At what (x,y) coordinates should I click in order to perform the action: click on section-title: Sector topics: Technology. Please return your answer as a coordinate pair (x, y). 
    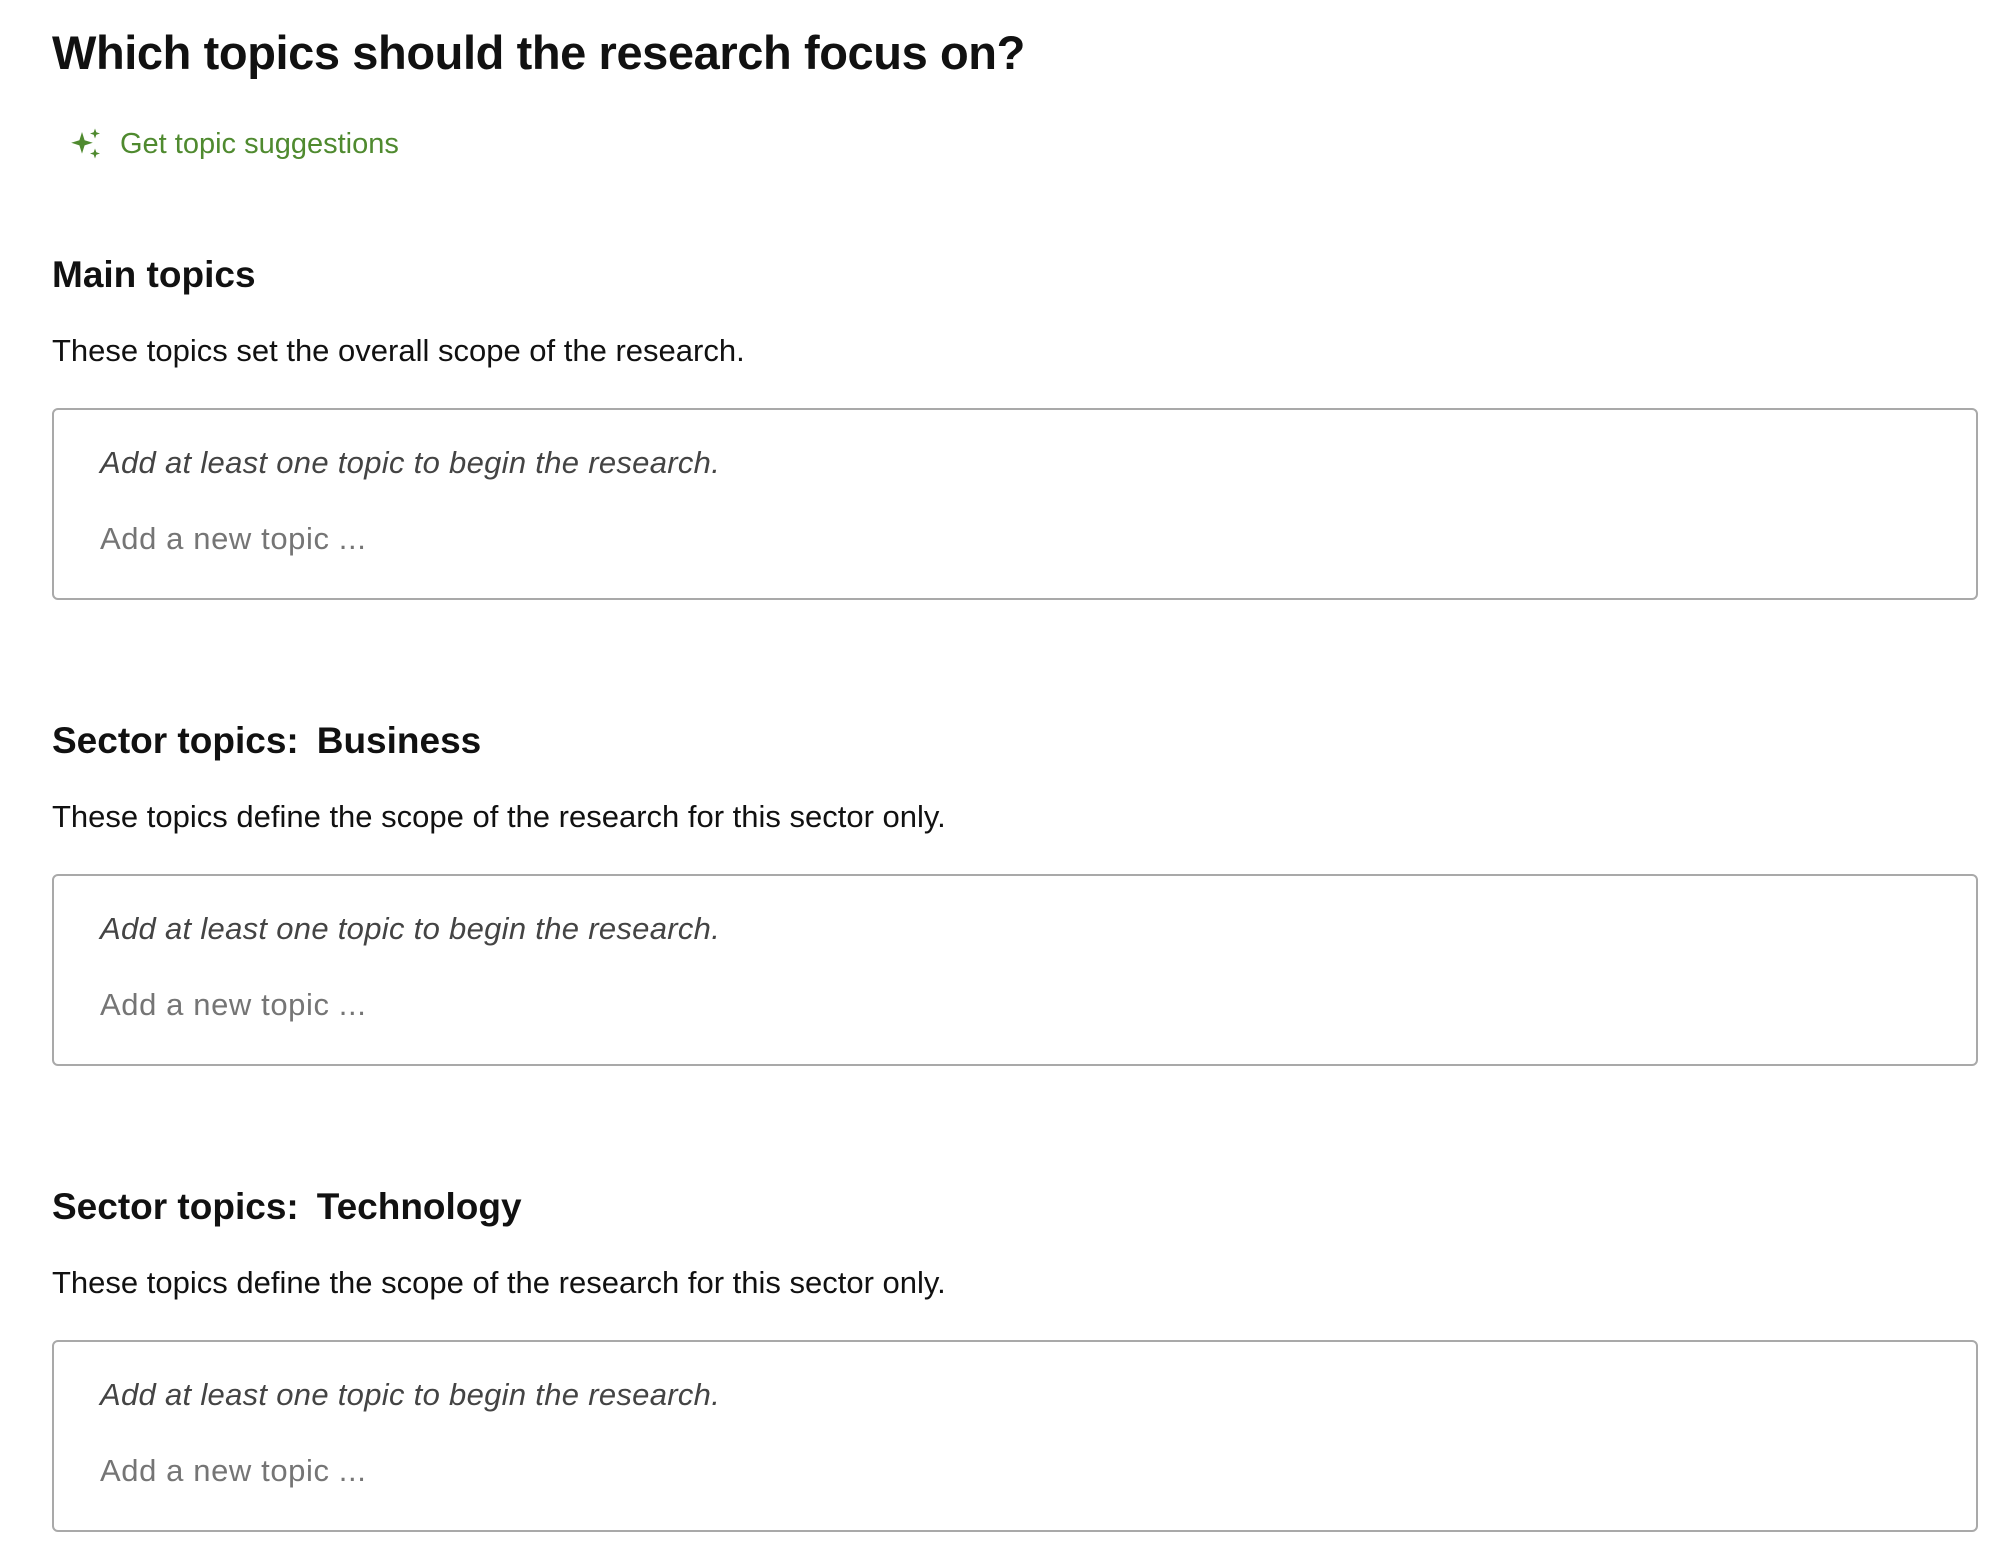
    Looking at the image, I should click on (1015, 1207).